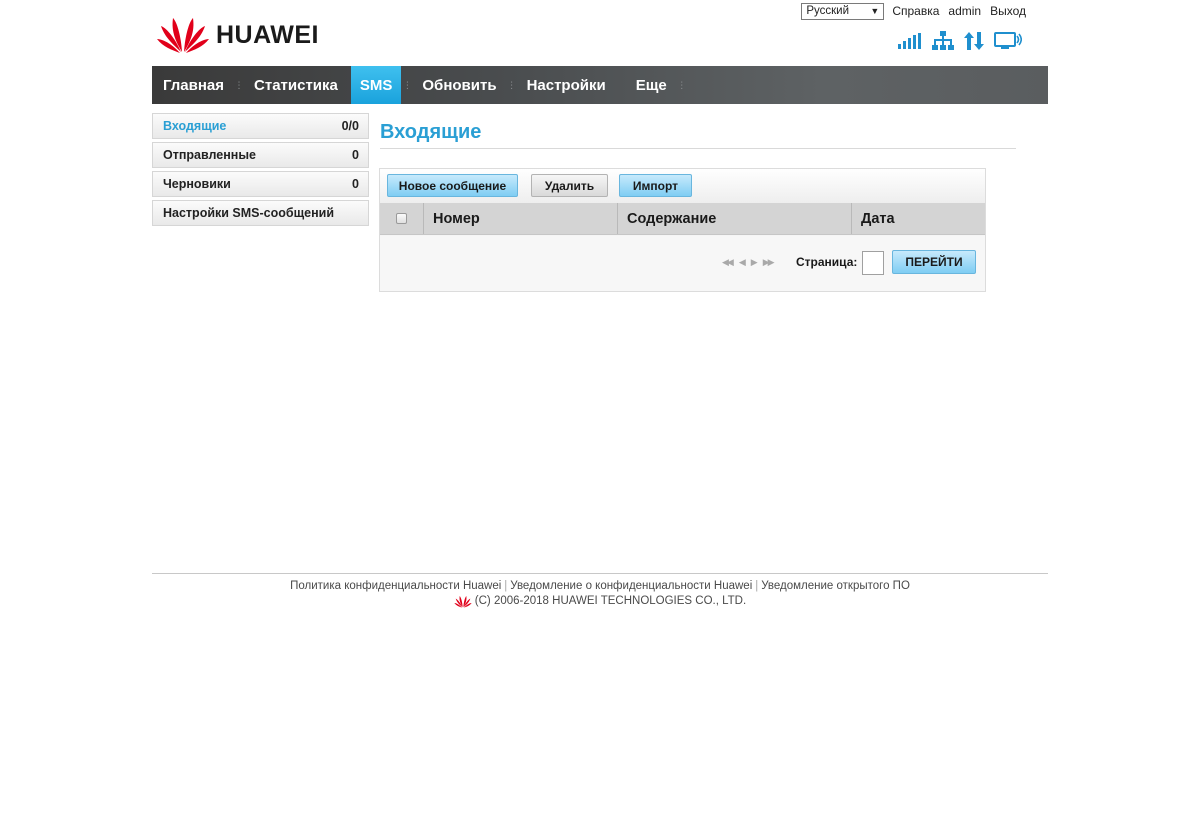 The image size is (1200, 826). I want to click on dropdown-arrow-icon: ▼, so click(875, 11).